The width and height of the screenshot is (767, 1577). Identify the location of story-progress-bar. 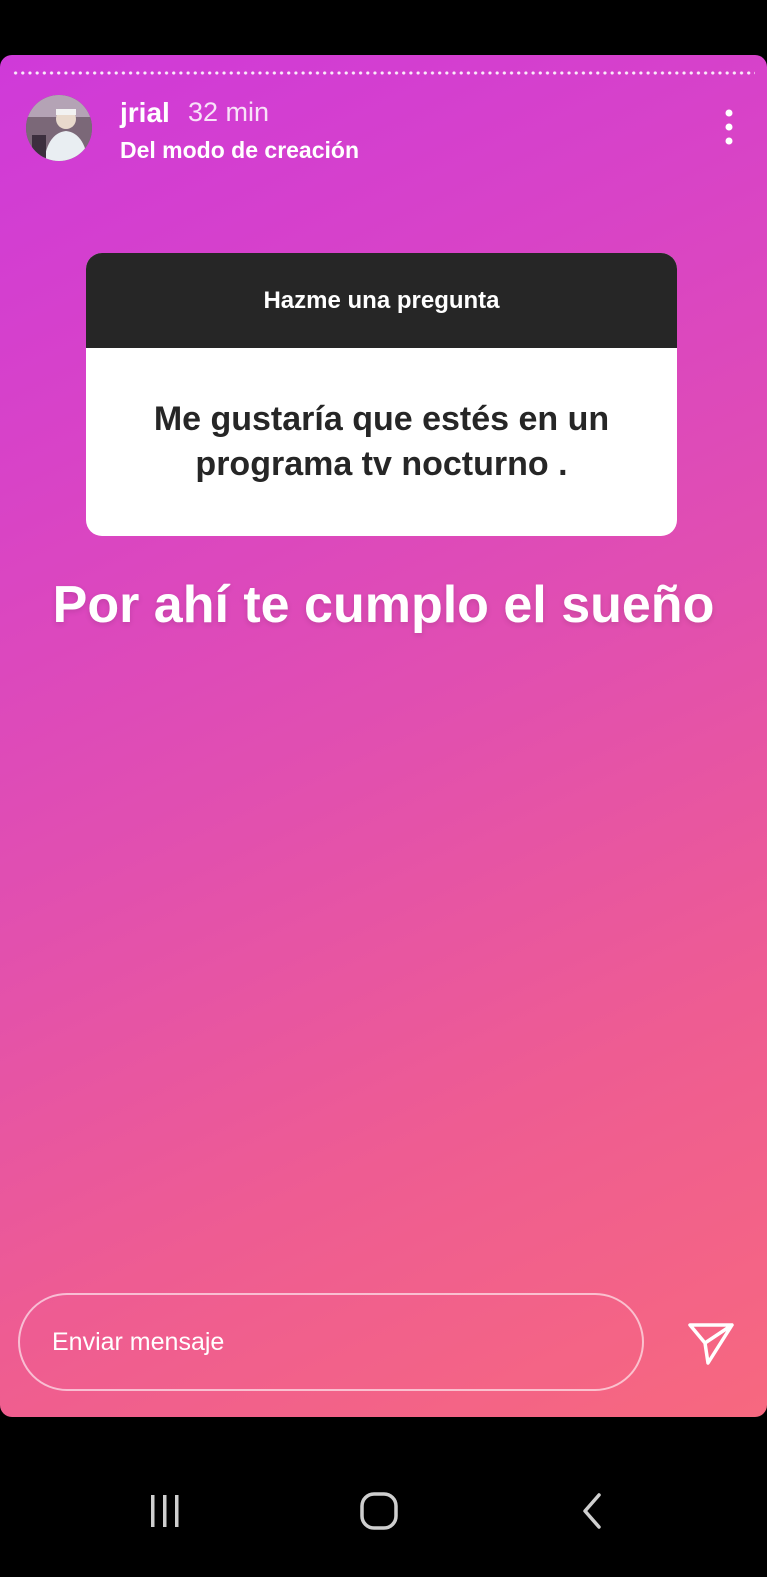
(383, 73).